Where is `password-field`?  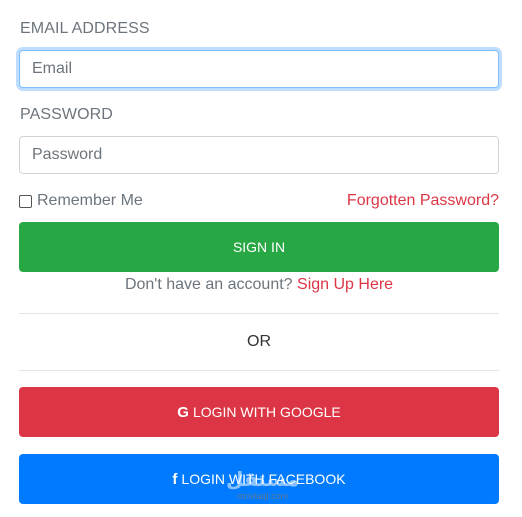 password-field is located at coordinates (259, 155).